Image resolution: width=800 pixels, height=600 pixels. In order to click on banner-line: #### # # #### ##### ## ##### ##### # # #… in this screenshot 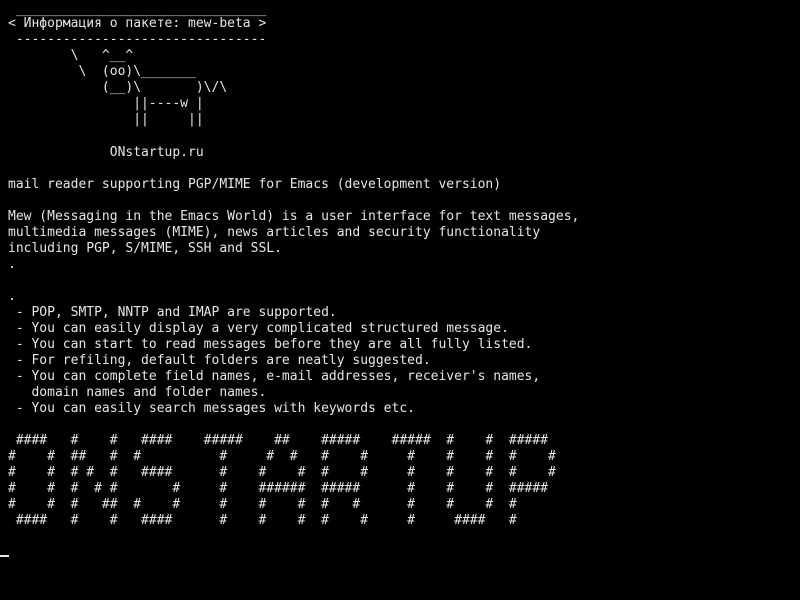, I will do `click(278, 440)`.